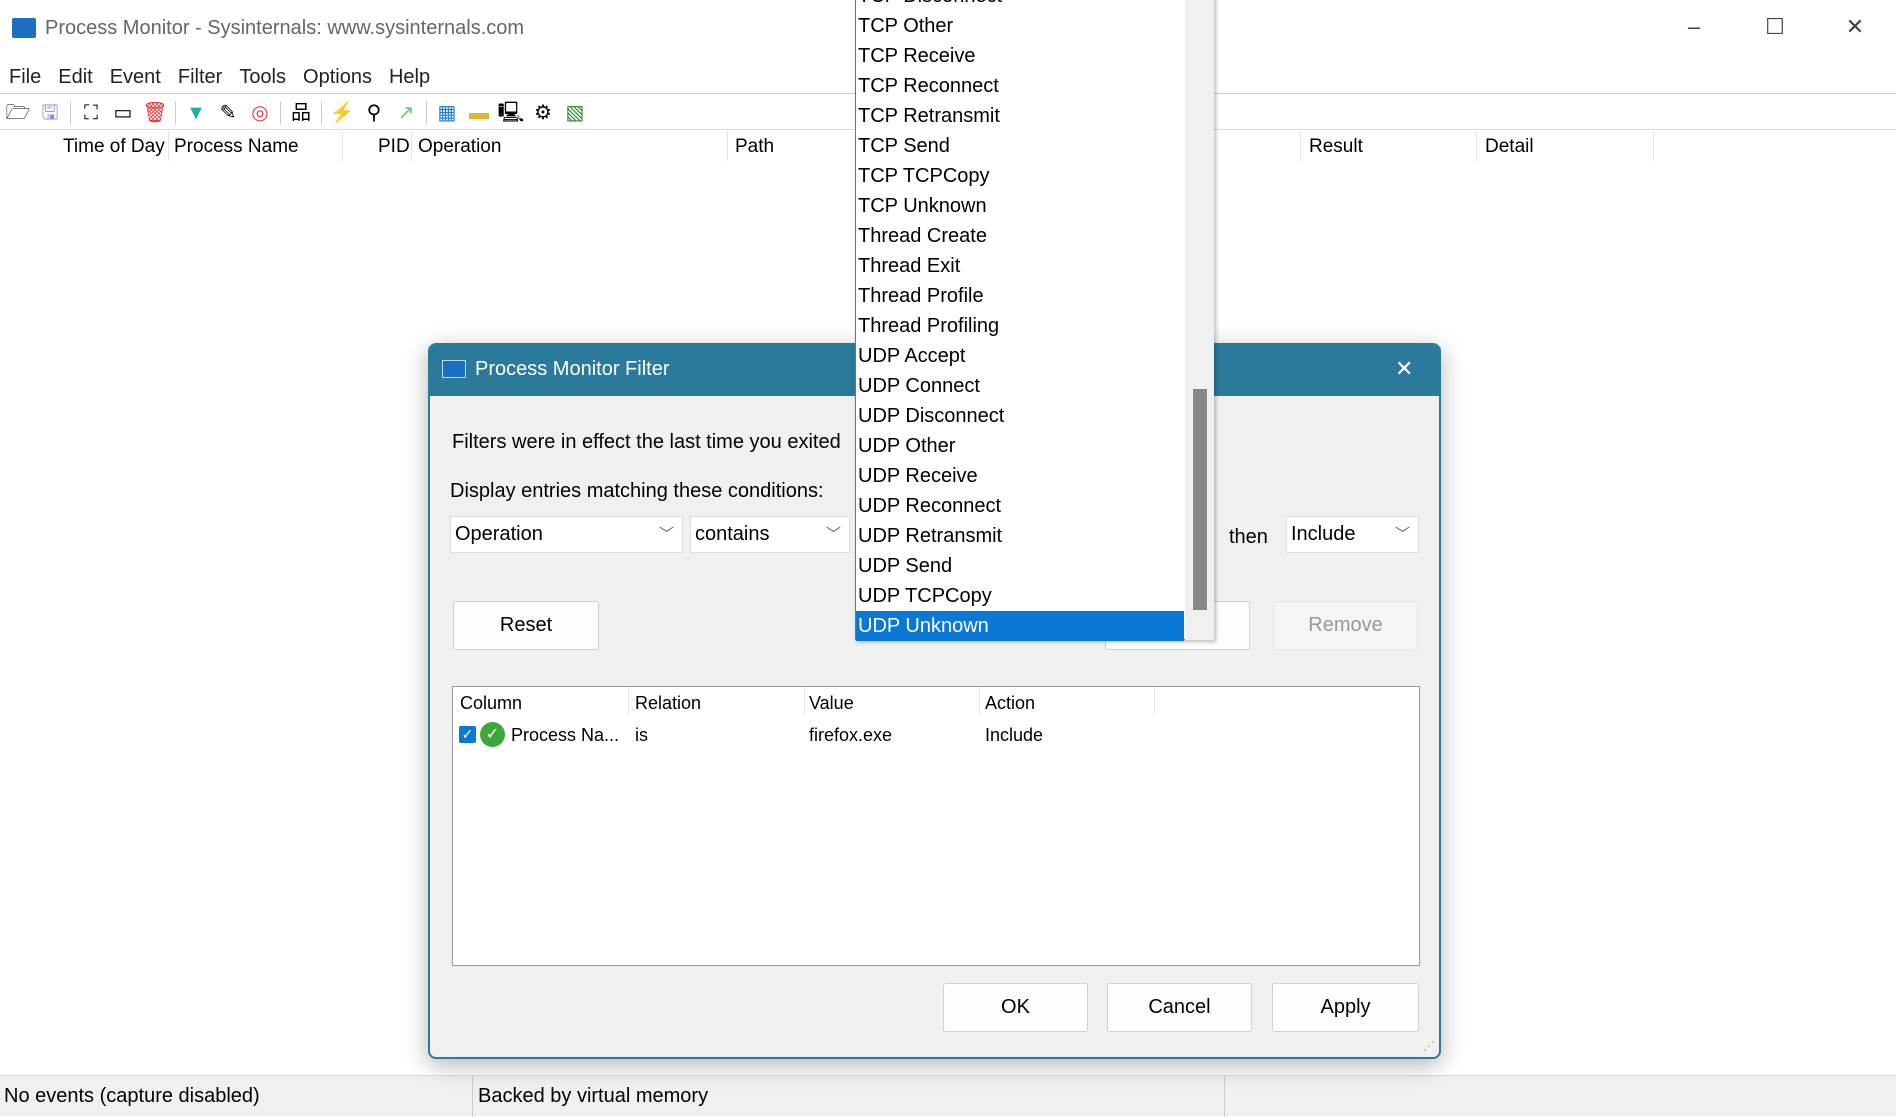 This screenshot has height=1117, width=1896. Describe the element at coordinates (114, 147) in the screenshot. I see `col-time: Time of Day` at that location.